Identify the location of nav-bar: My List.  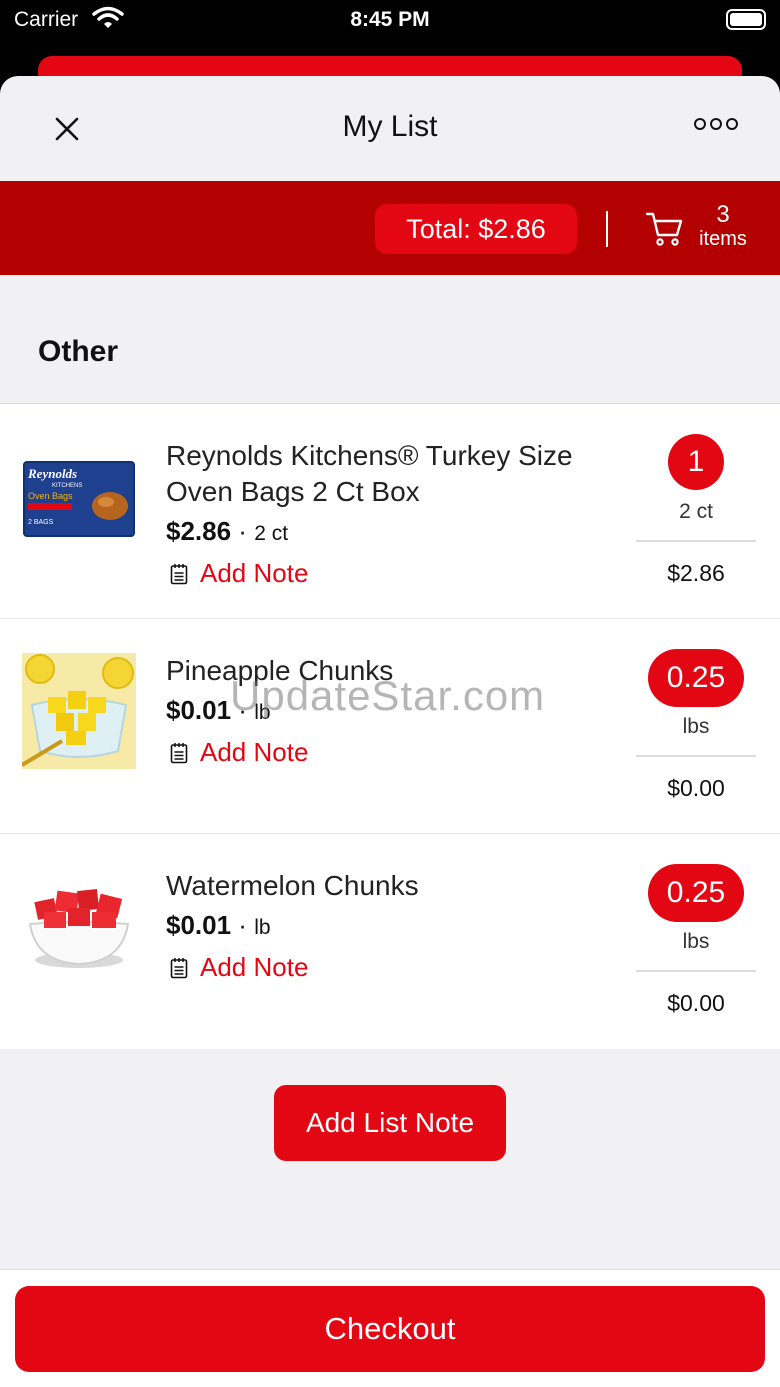
(390, 128).